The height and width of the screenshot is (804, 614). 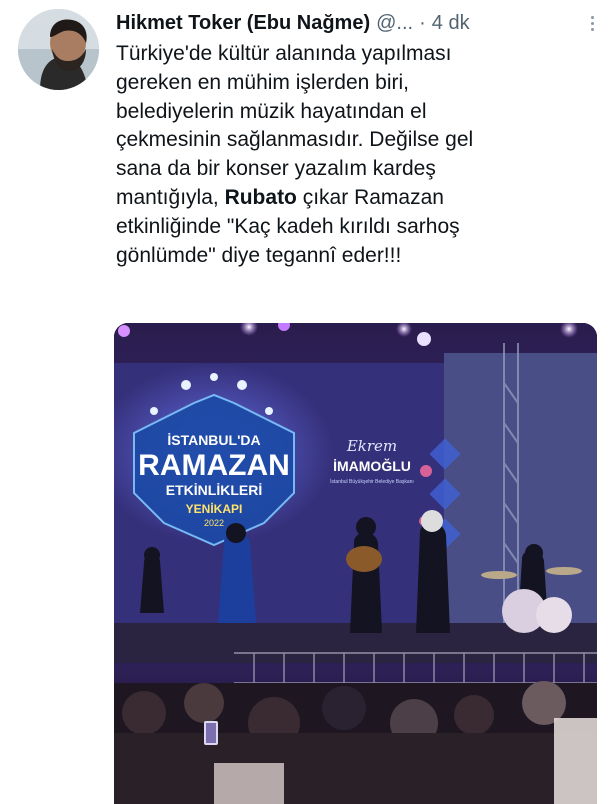 I want to click on more-options-icon, so click(x=592, y=23).